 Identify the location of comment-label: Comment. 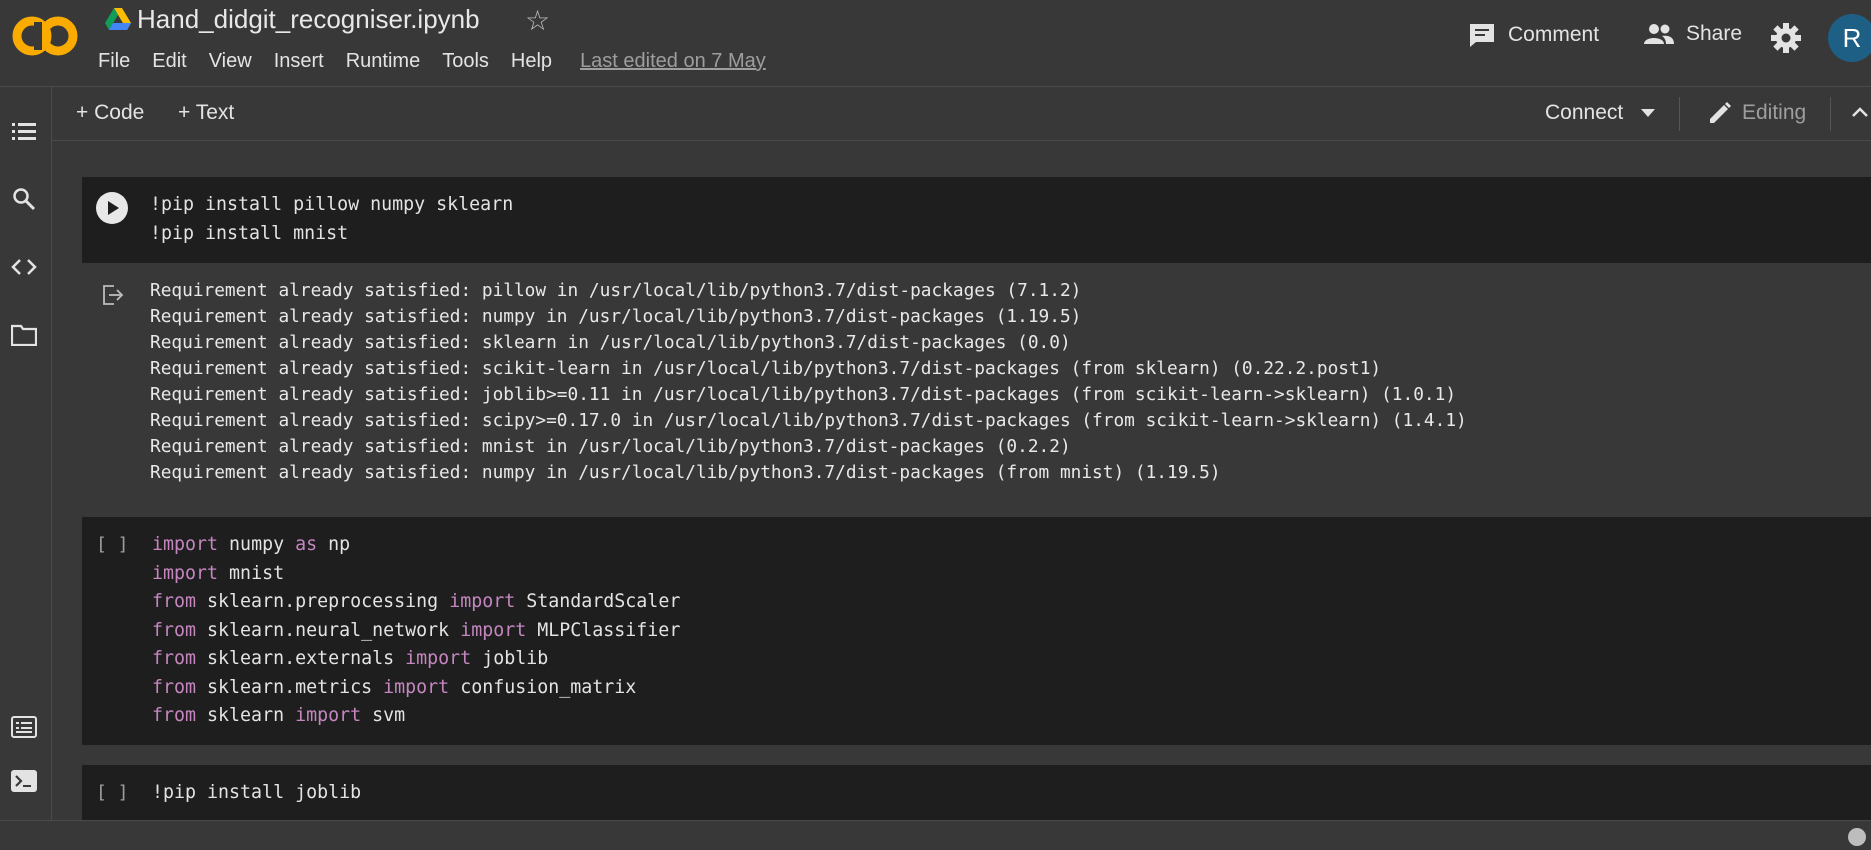
(1554, 34).